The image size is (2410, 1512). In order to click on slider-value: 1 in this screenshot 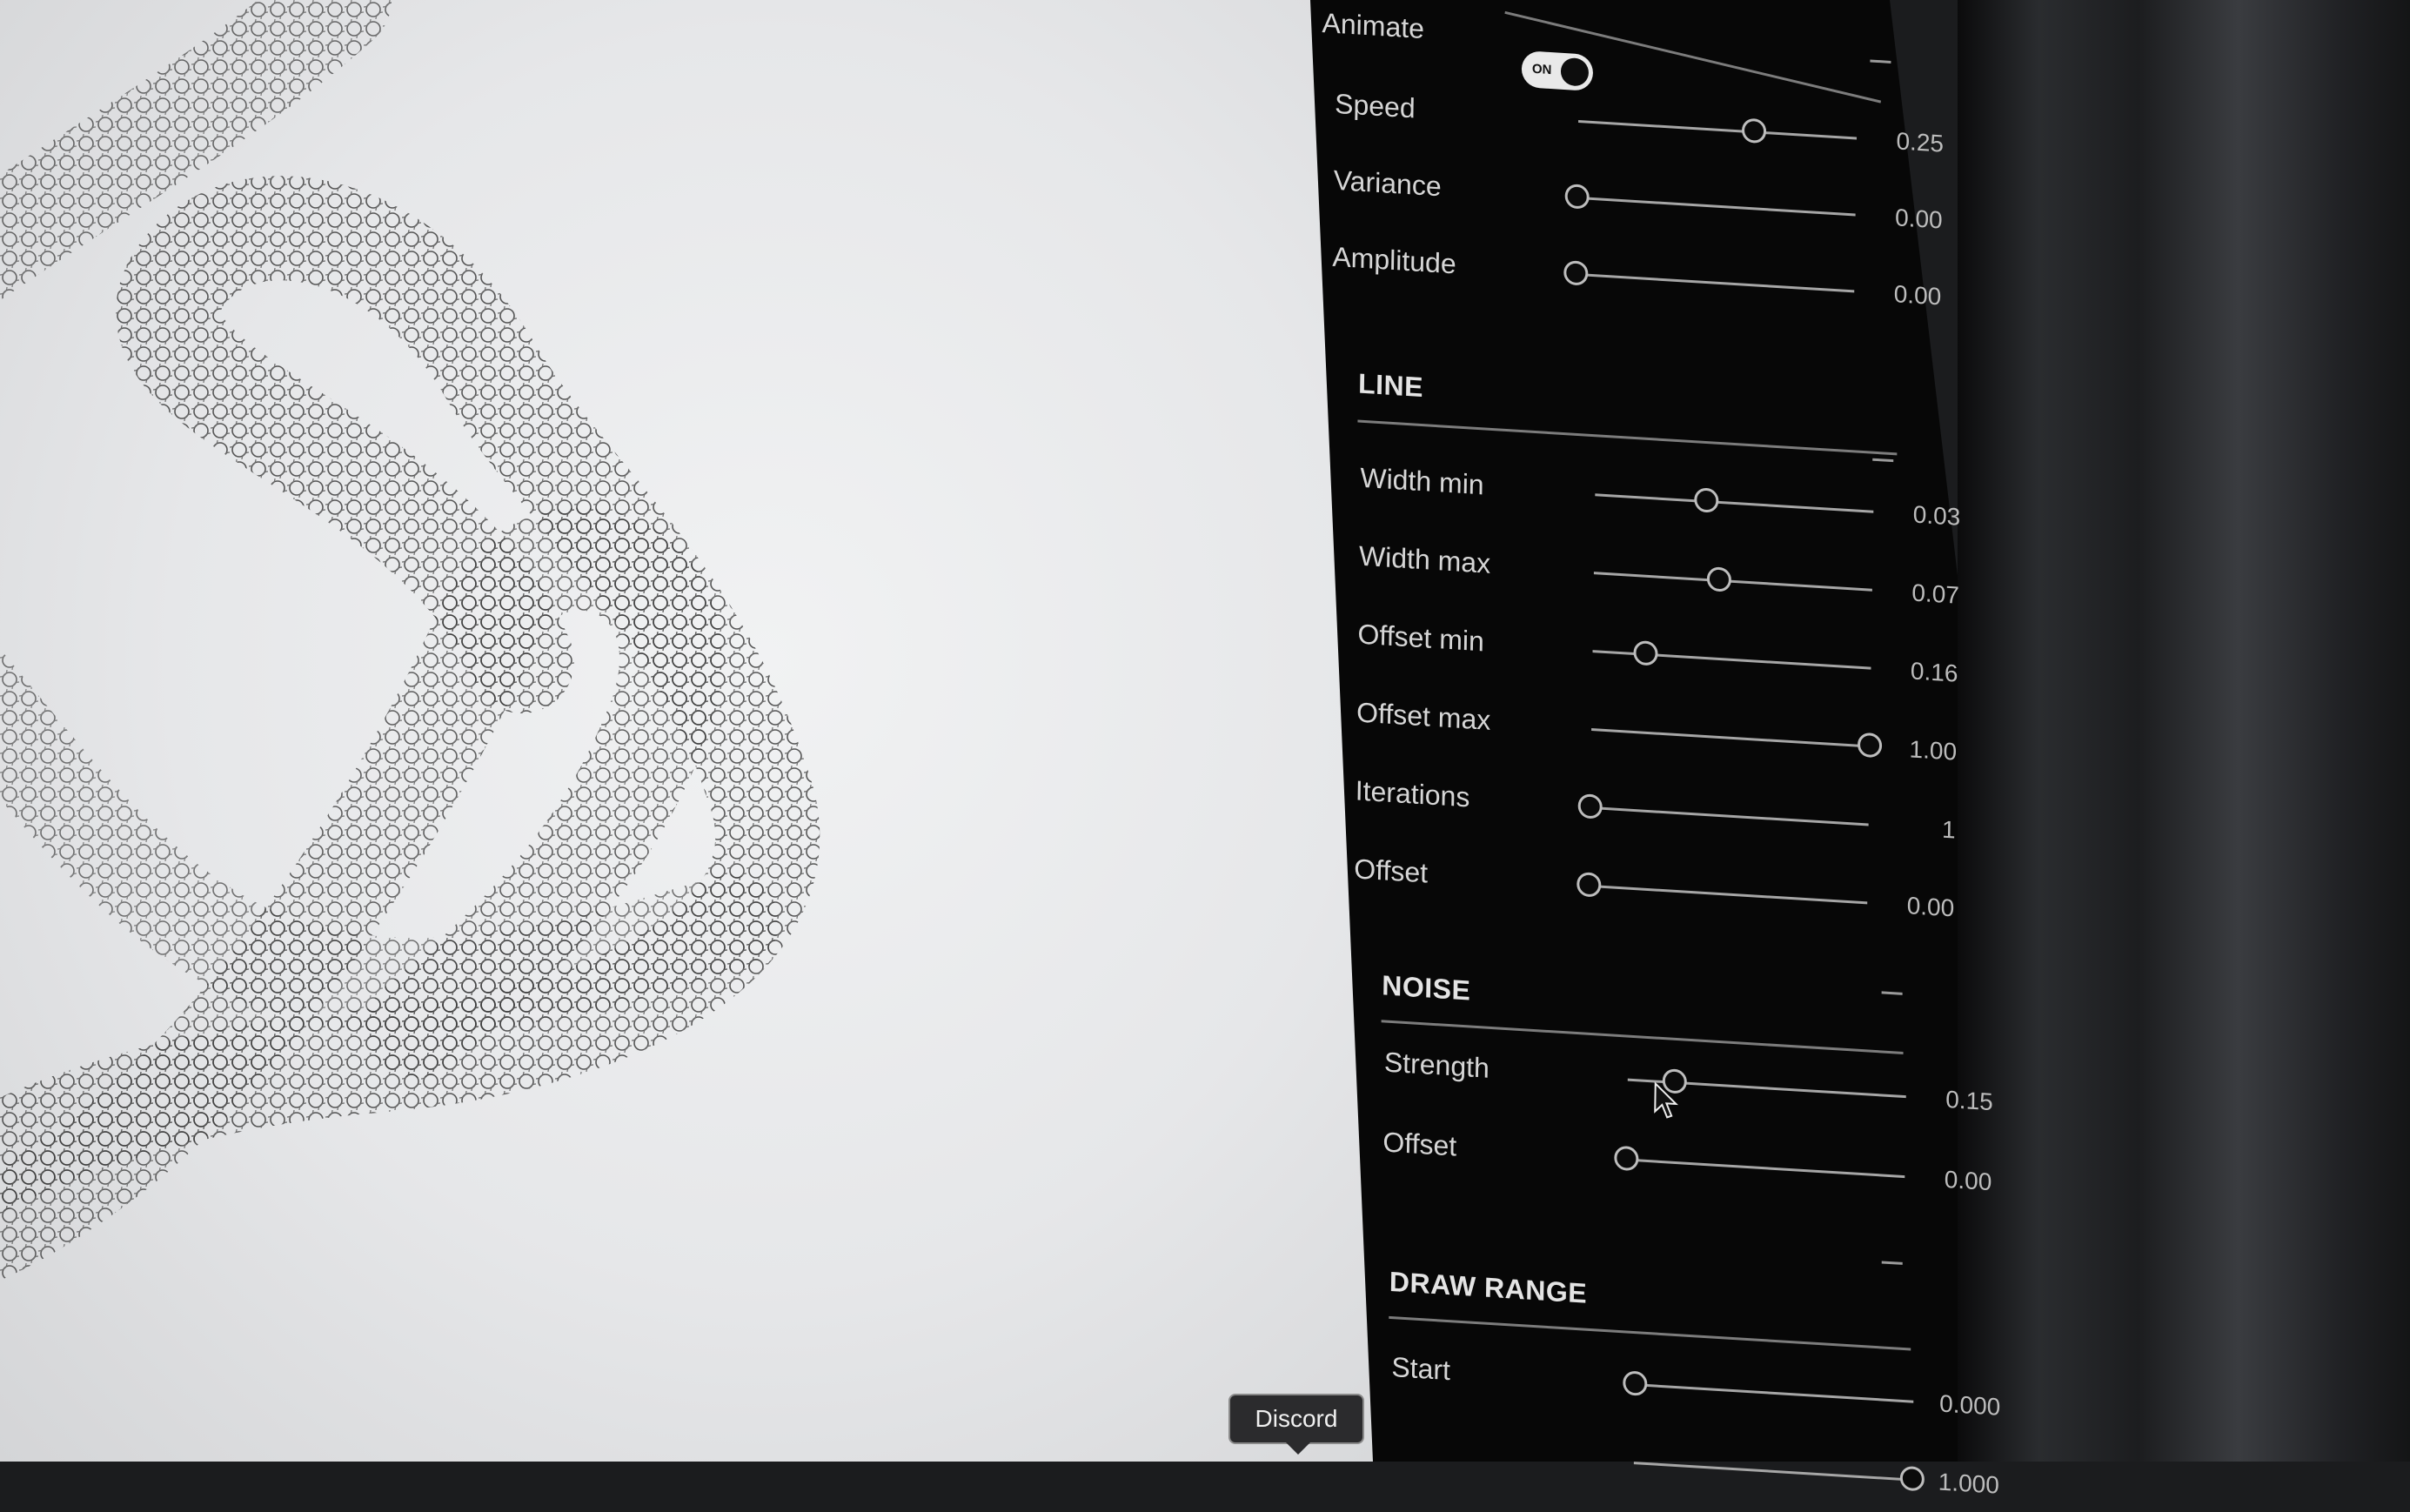, I will do `click(1948, 830)`.